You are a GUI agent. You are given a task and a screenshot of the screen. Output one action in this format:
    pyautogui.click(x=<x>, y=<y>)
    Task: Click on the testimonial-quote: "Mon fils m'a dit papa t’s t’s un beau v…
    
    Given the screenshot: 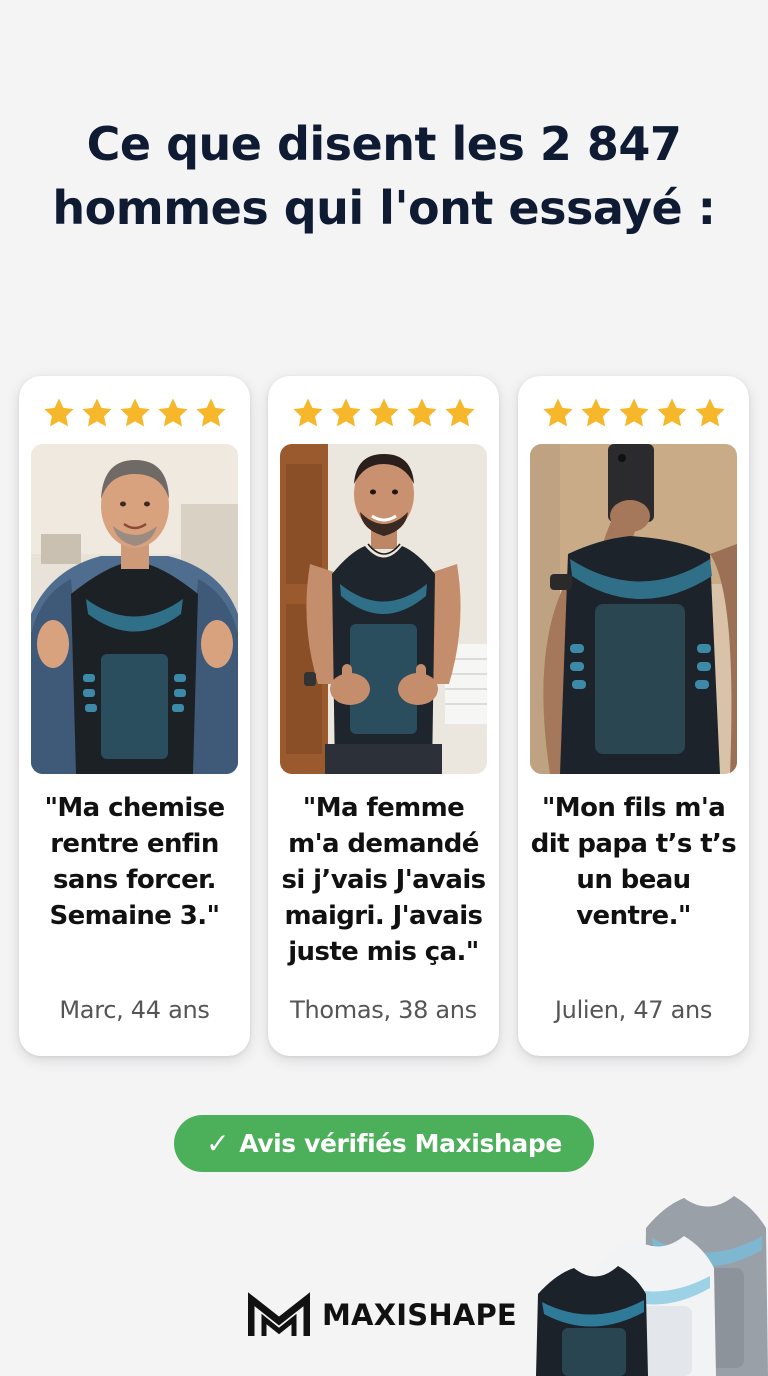 What is the action you would take?
    pyautogui.click(x=633, y=862)
    